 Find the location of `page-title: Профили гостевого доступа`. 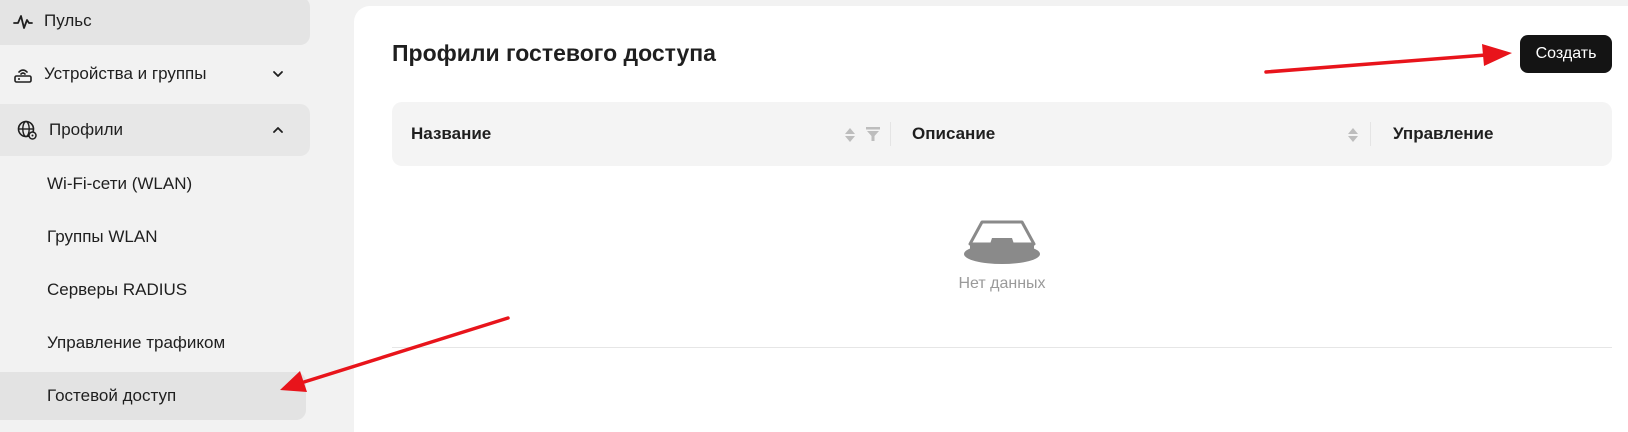

page-title: Профили гостевого доступа is located at coordinates (554, 53).